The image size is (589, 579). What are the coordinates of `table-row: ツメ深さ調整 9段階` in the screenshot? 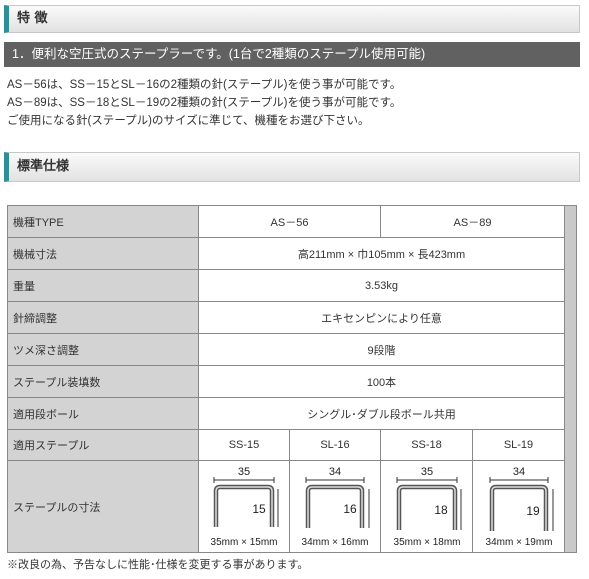 It's located at (292, 349).